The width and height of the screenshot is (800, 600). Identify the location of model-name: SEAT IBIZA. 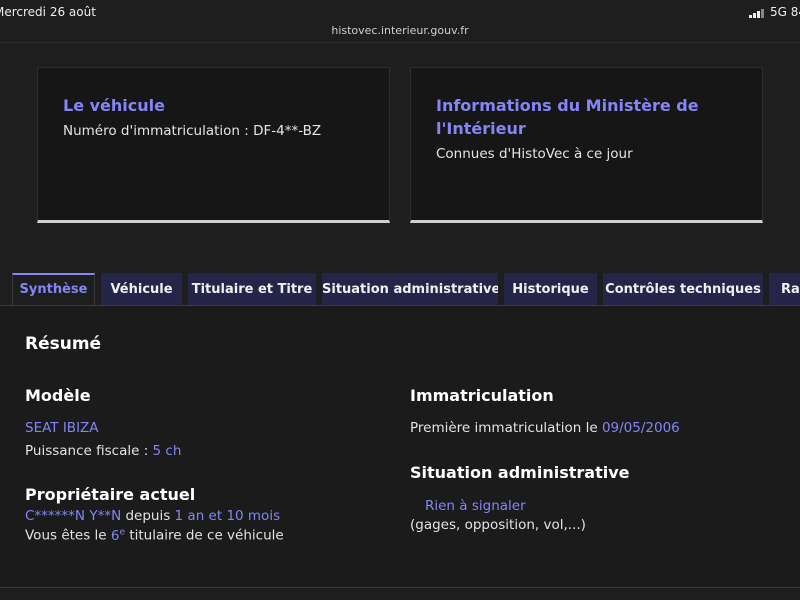
(62, 428).